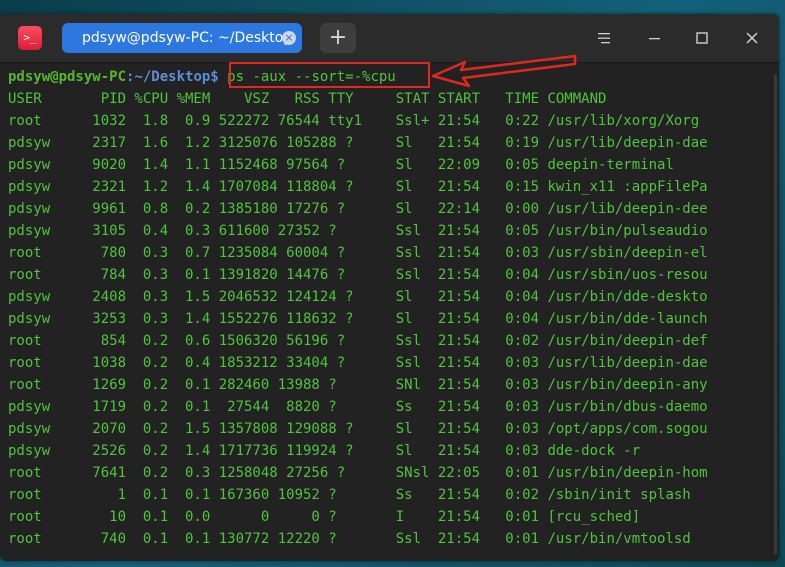  I want to click on maximize-icon, so click(702, 38).